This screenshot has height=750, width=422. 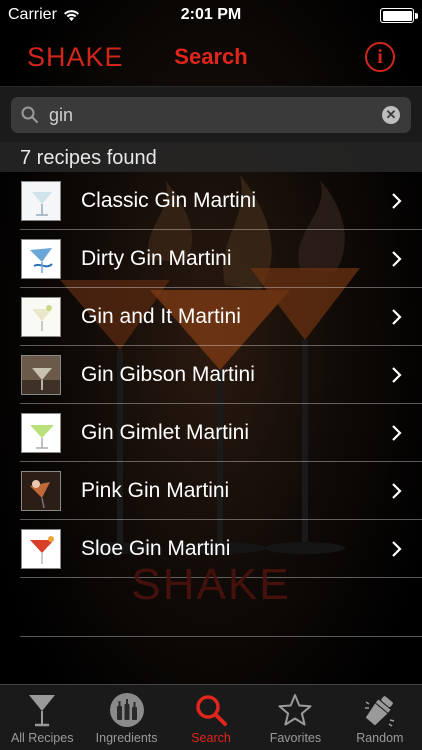 I want to click on tab-label: Random, so click(x=380, y=738).